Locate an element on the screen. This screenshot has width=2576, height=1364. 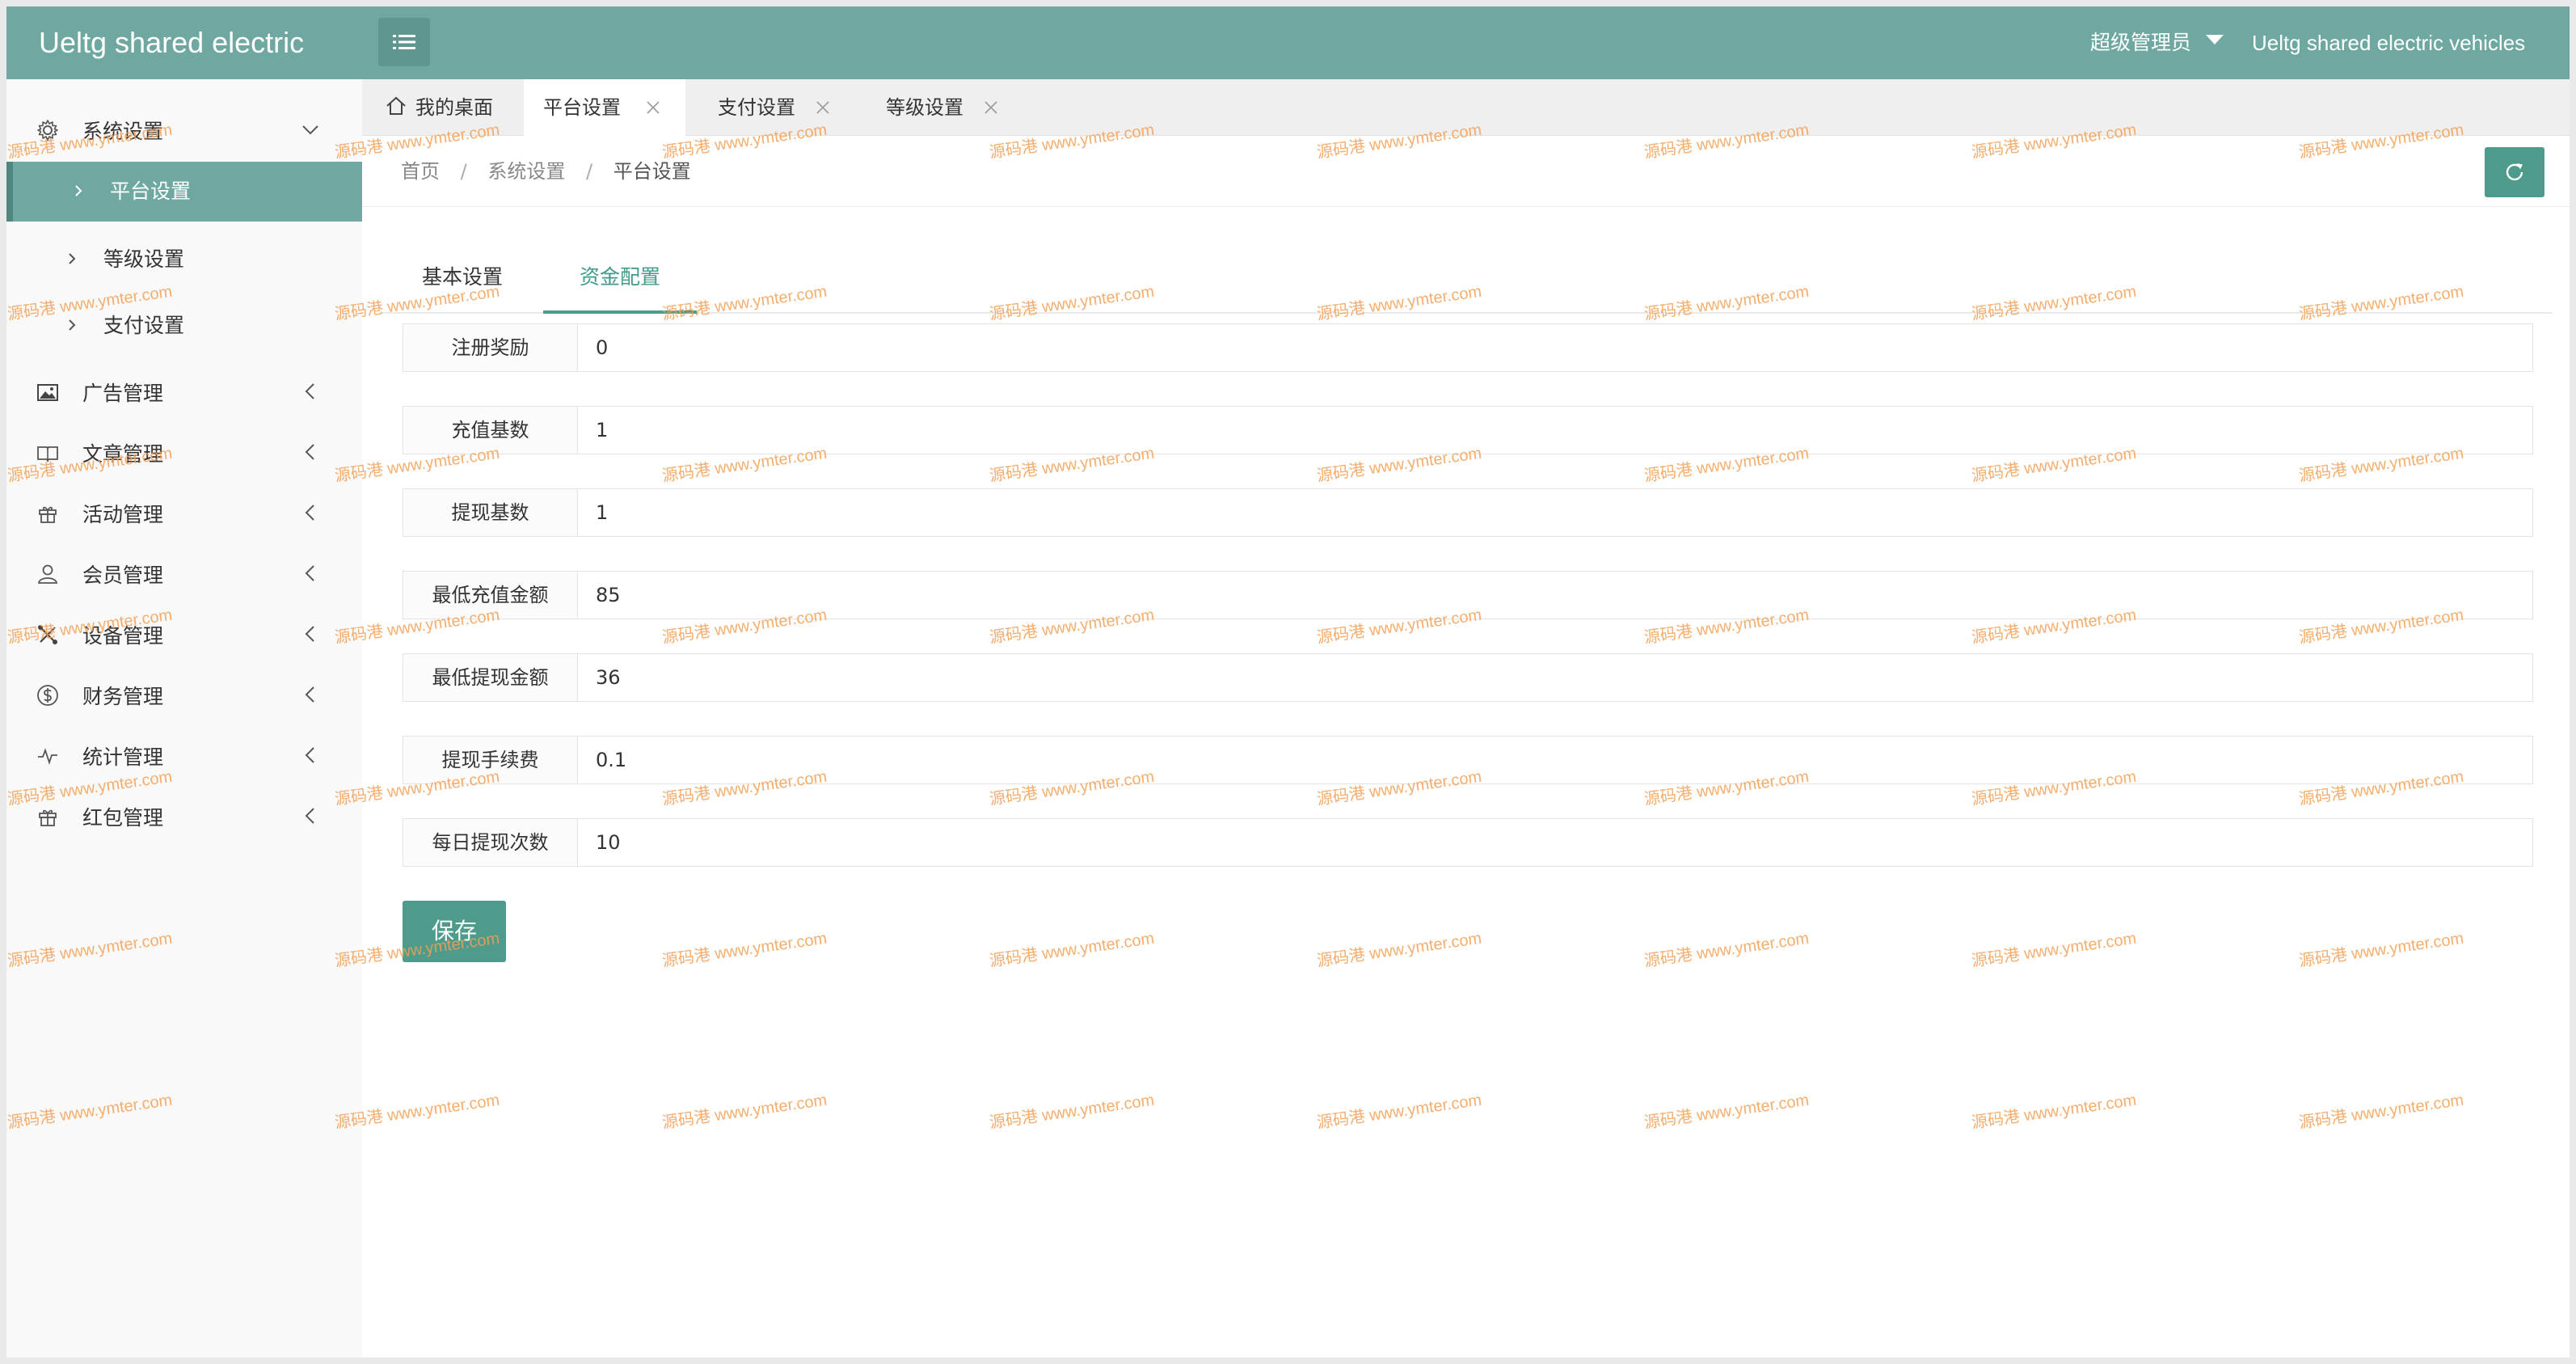
book-icon is located at coordinates (47, 454).